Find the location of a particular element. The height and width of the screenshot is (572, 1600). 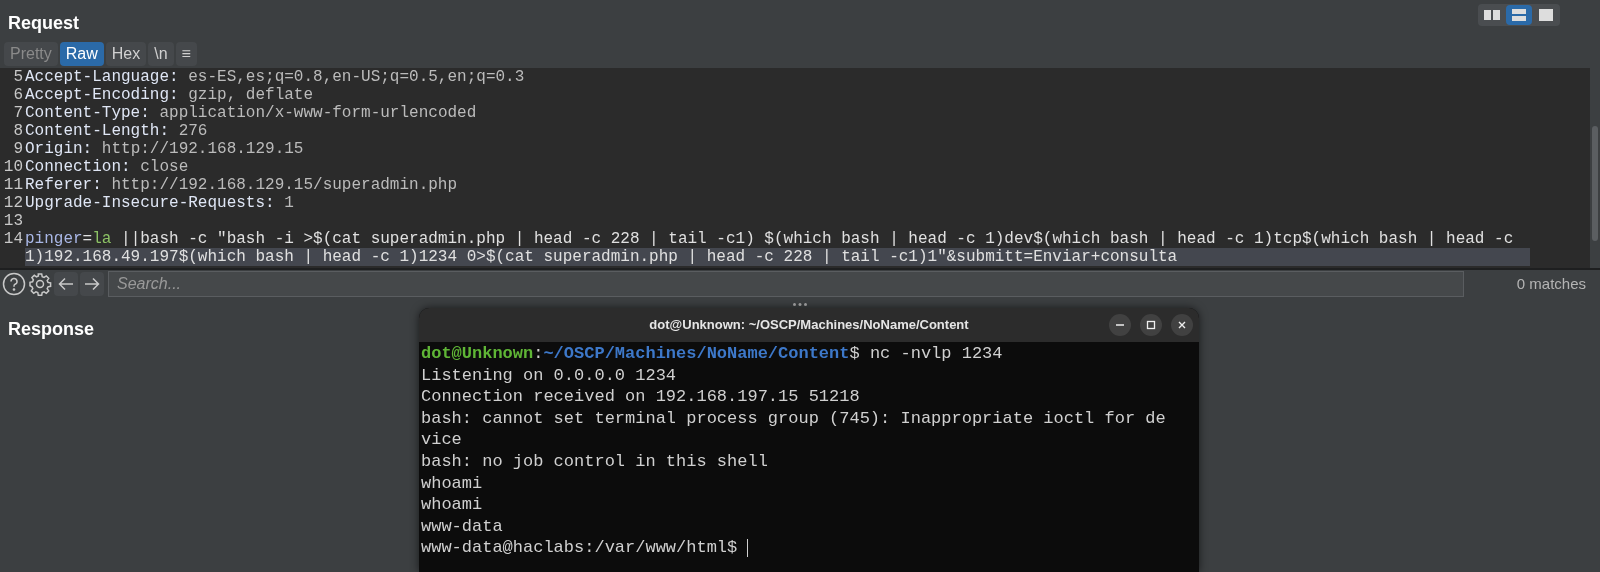

header-line: Referer: http://192.168.129.15/superadmin.php is located at coordinates (241, 185).